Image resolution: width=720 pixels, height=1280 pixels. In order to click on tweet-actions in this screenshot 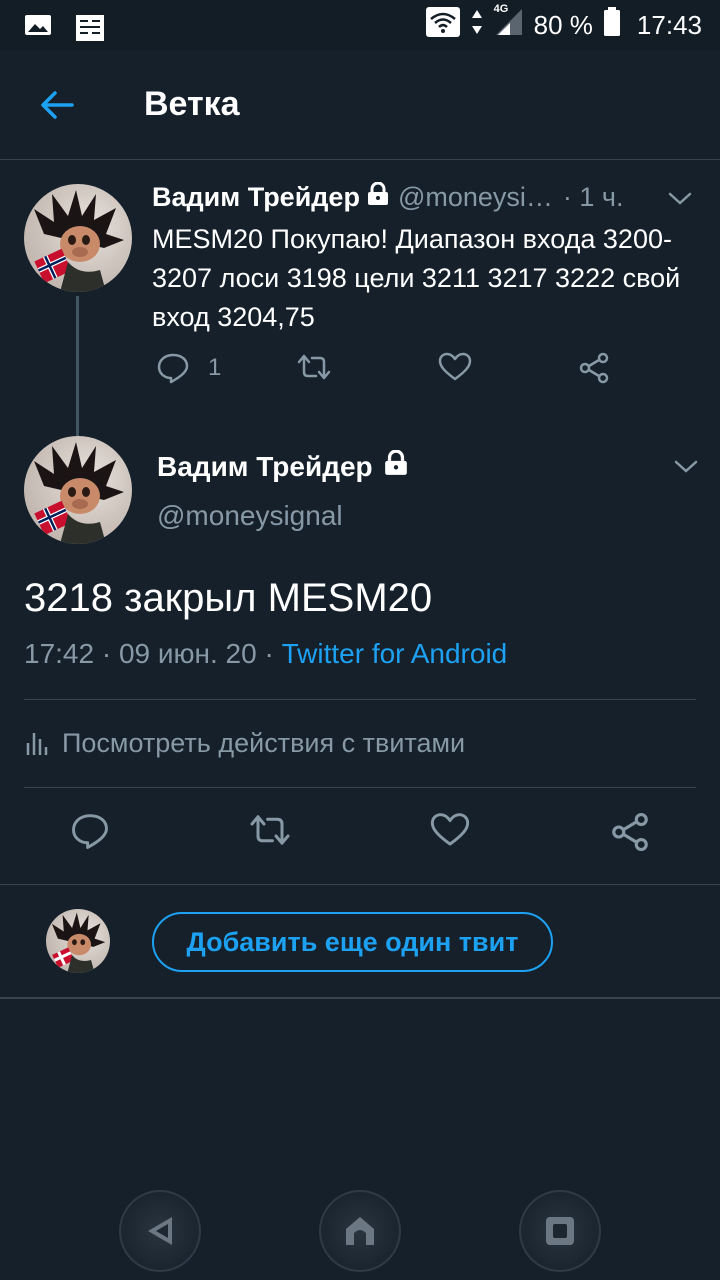, I will do `click(360, 840)`.